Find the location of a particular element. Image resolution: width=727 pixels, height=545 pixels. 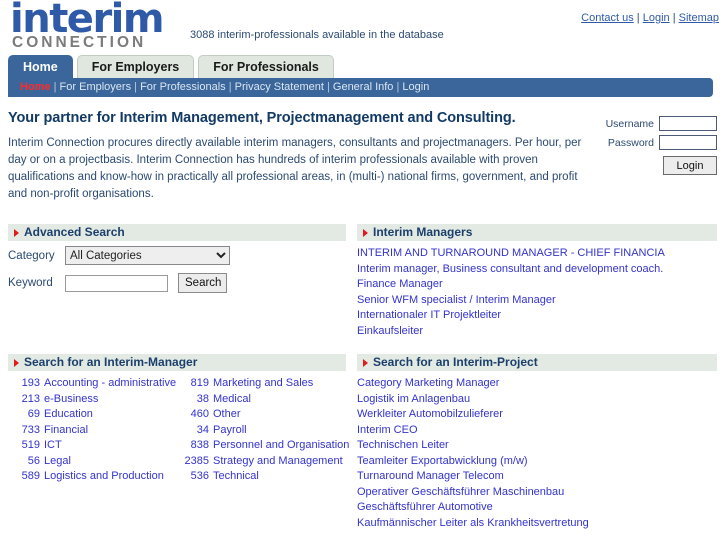

category-row: Category All Categories is located at coordinates (177, 255).